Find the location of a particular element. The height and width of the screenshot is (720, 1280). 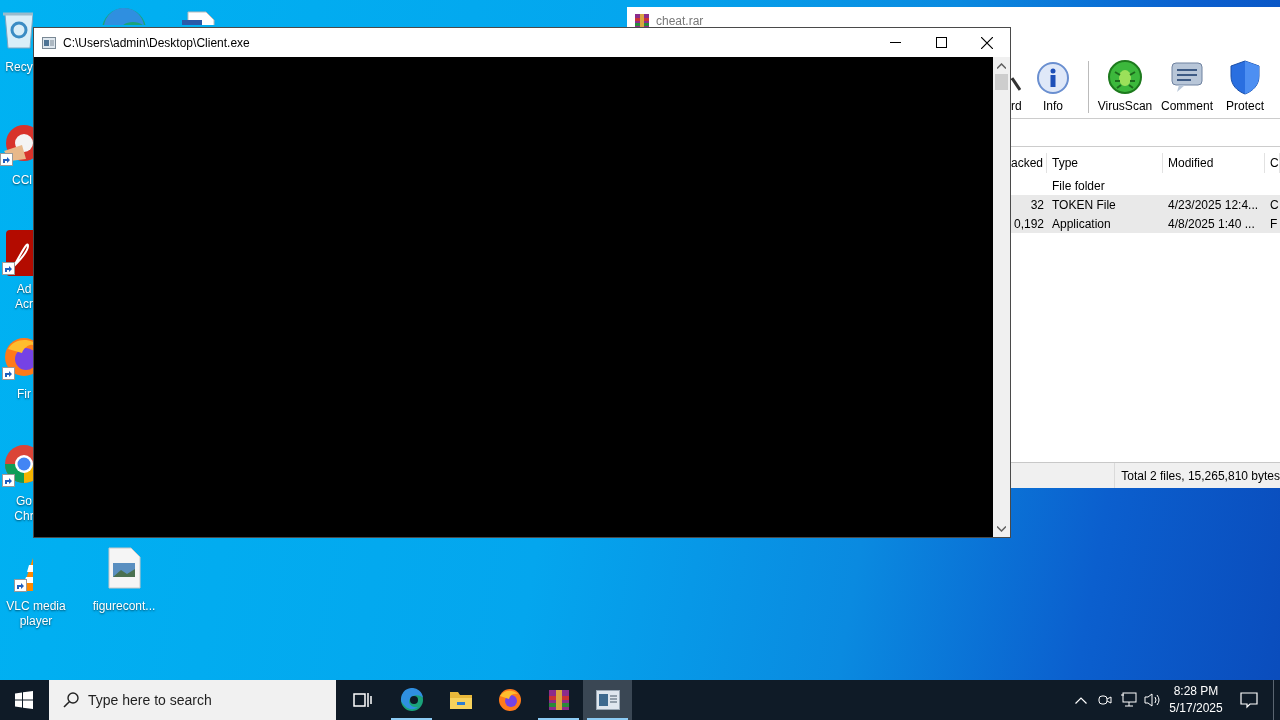

icon-label: Ad Acr is located at coordinates (24, 297).